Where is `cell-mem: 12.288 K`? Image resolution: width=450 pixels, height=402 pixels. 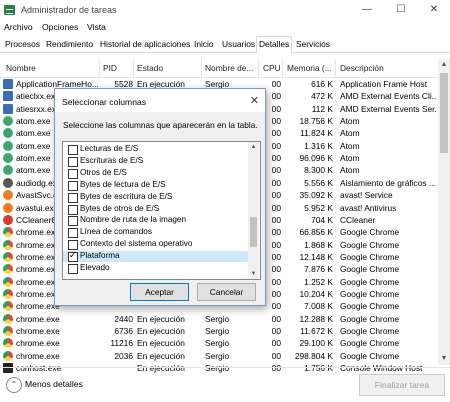 cell-mem: 12.288 K is located at coordinates (316, 318).